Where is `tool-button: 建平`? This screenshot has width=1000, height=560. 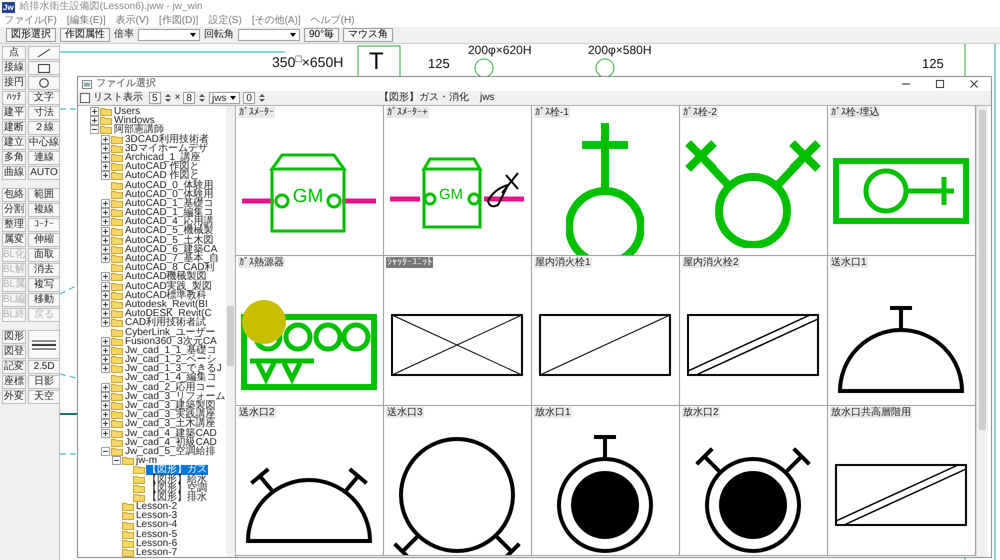 tool-button: 建平 is located at coordinates (14, 113).